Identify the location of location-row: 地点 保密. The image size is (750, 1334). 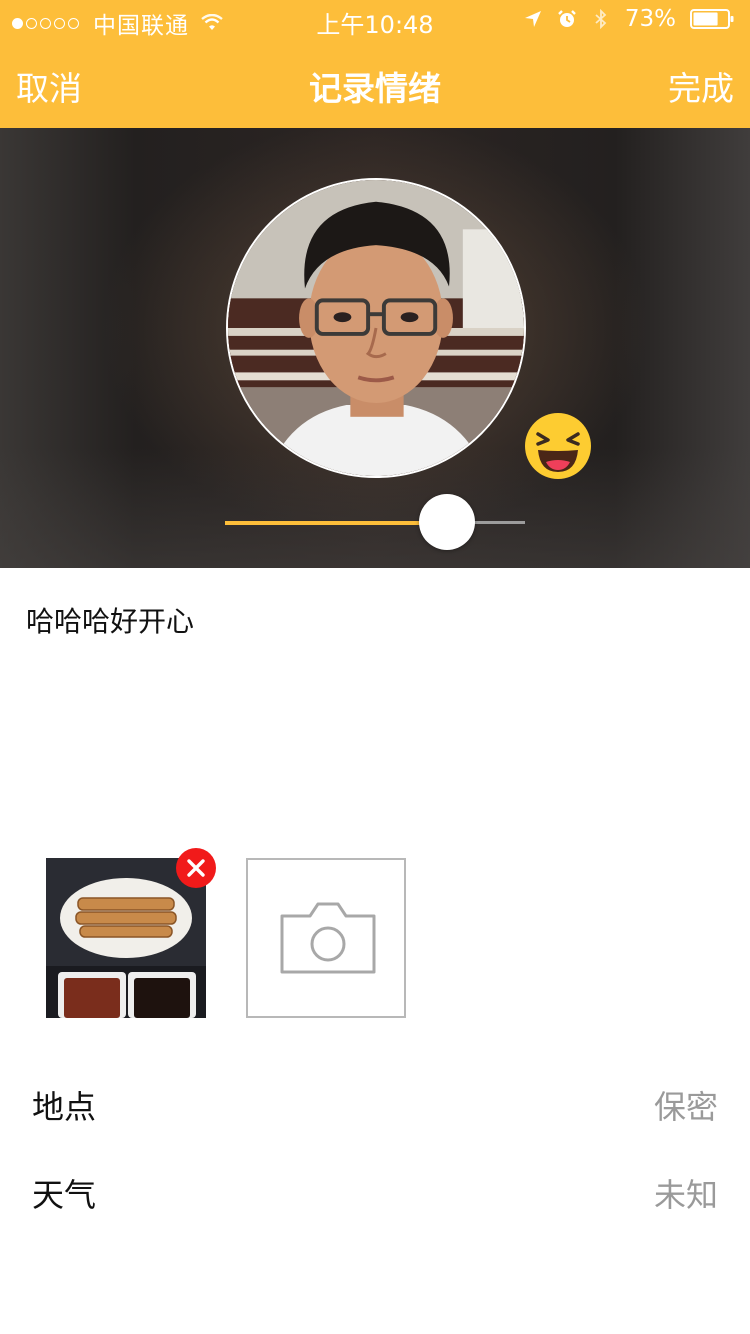
(375, 1102).